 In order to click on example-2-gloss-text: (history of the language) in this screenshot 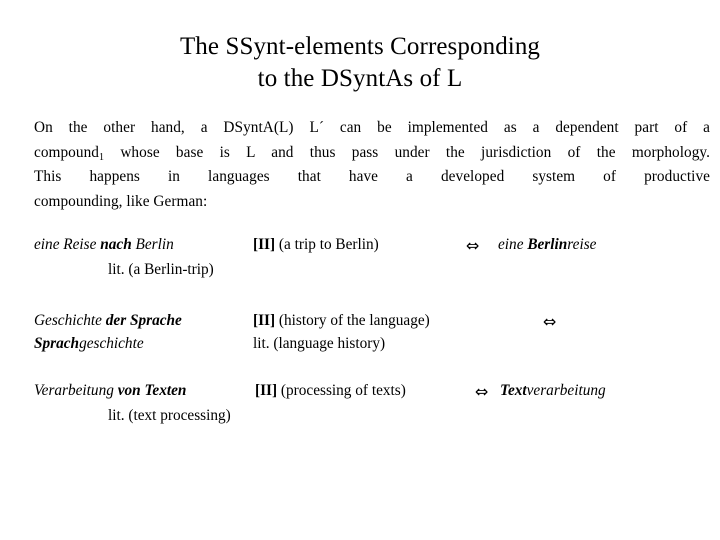, I will do `click(352, 320)`.